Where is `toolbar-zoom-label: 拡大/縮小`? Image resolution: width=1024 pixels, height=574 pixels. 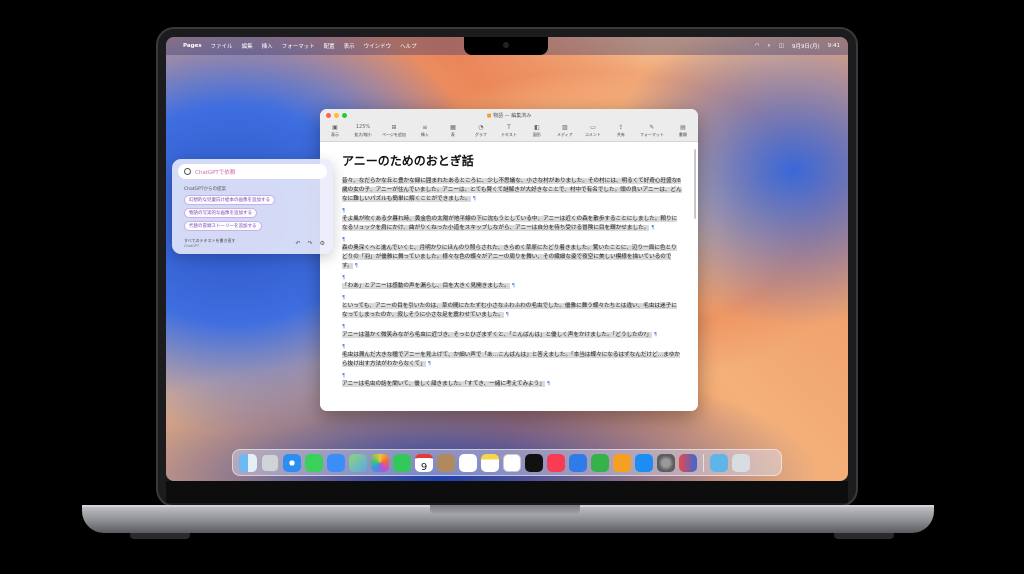 toolbar-zoom-label: 拡大/縮小 is located at coordinates (363, 134).